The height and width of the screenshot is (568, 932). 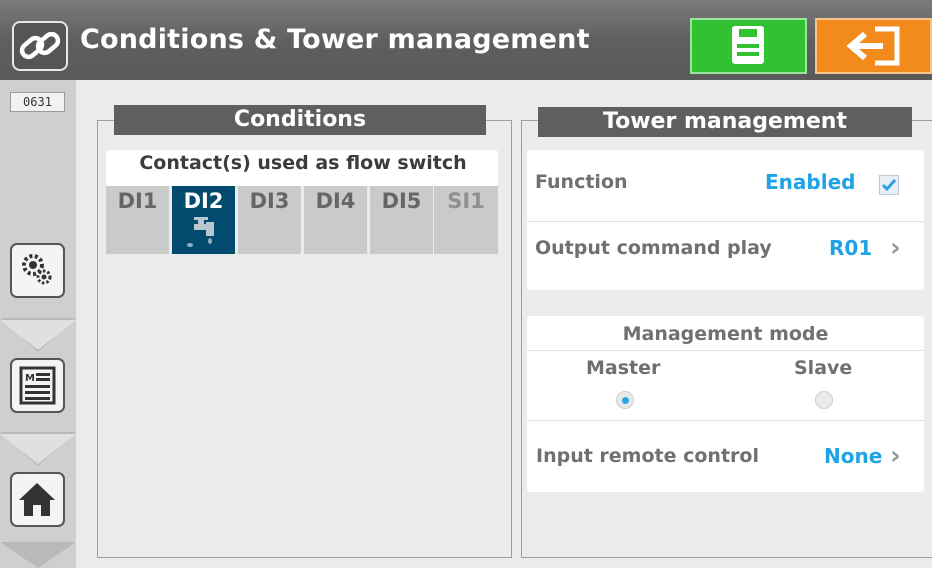 I want to click on settings-button, so click(x=37, y=270).